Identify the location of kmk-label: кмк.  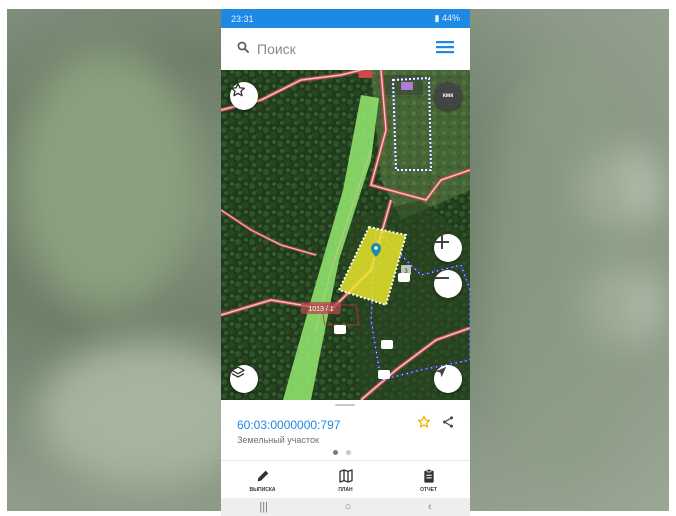
(448, 96).